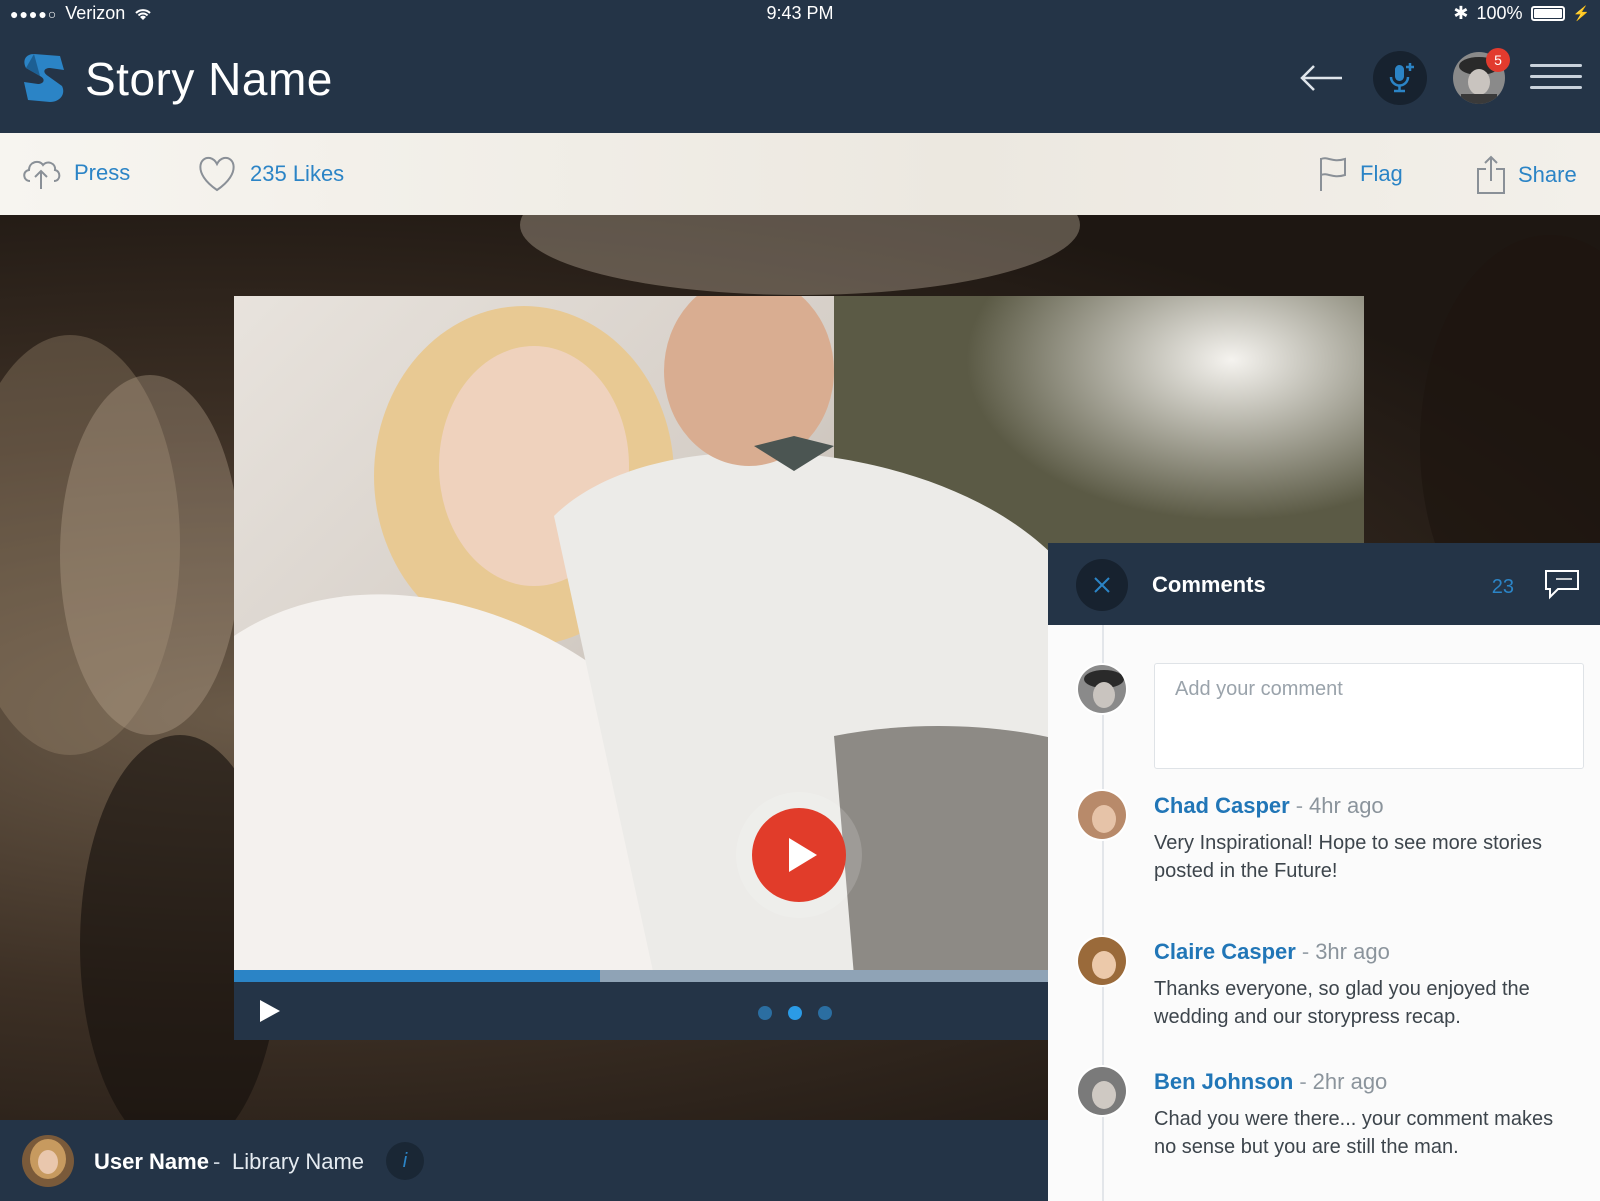 The height and width of the screenshot is (1201, 1600). Describe the element at coordinates (217, 174) in the screenshot. I see `heart-icon` at that location.